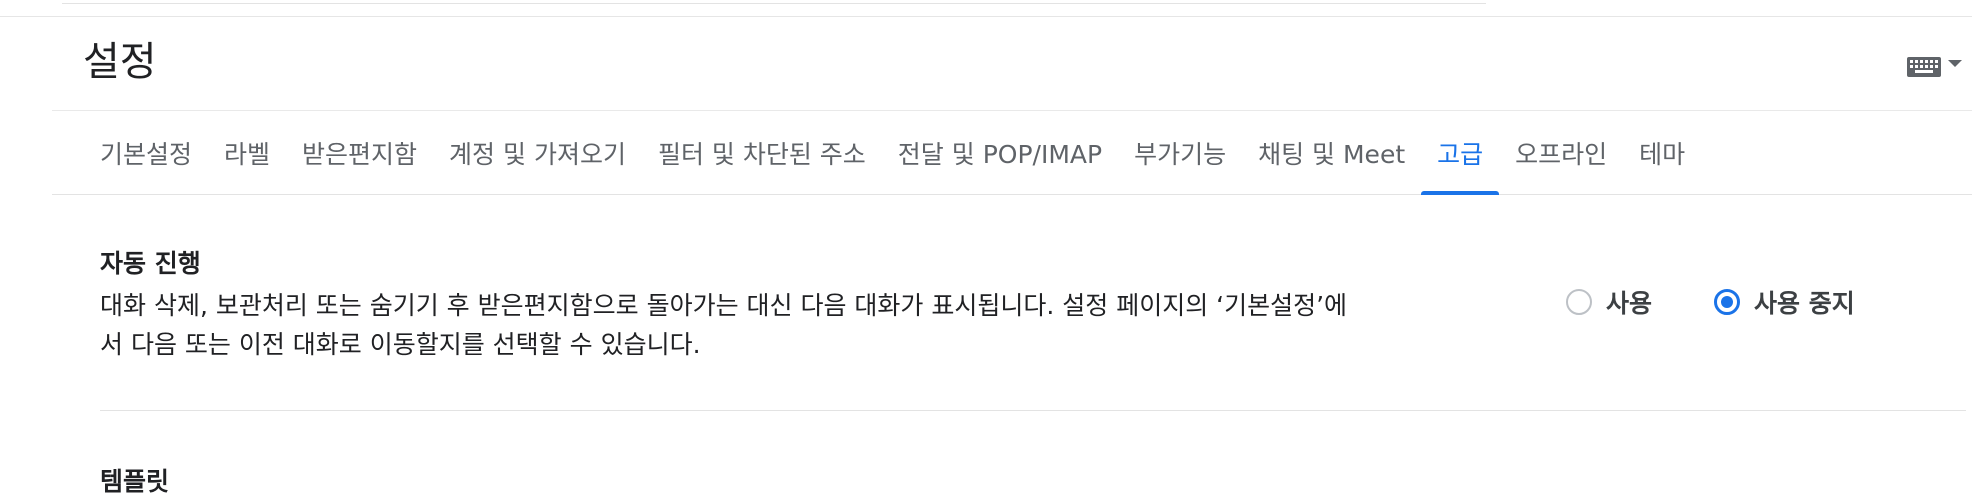 The image size is (1972, 500). What do you see at coordinates (1579, 302) in the screenshot?
I see `enable-radio` at bounding box center [1579, 302].